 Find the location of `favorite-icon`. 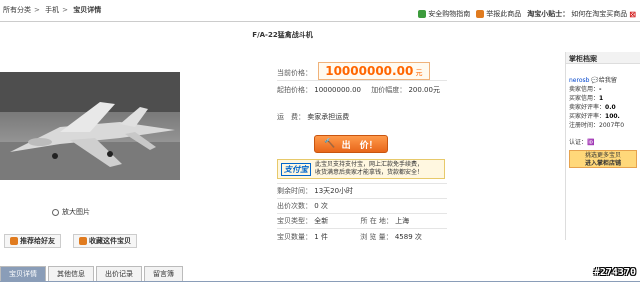

favorite-icon is located at coordinates (83, 241).